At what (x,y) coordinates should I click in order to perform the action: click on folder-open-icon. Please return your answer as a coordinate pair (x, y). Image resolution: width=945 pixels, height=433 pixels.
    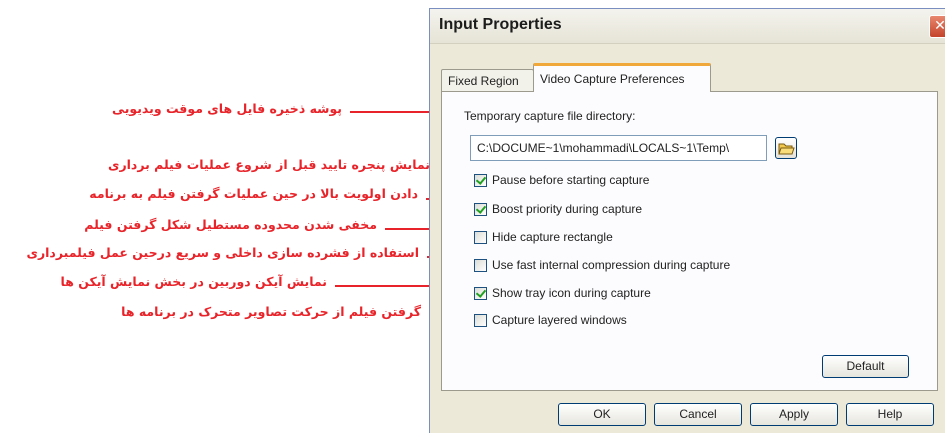
    Looking at the image, I should click on (786, 149).